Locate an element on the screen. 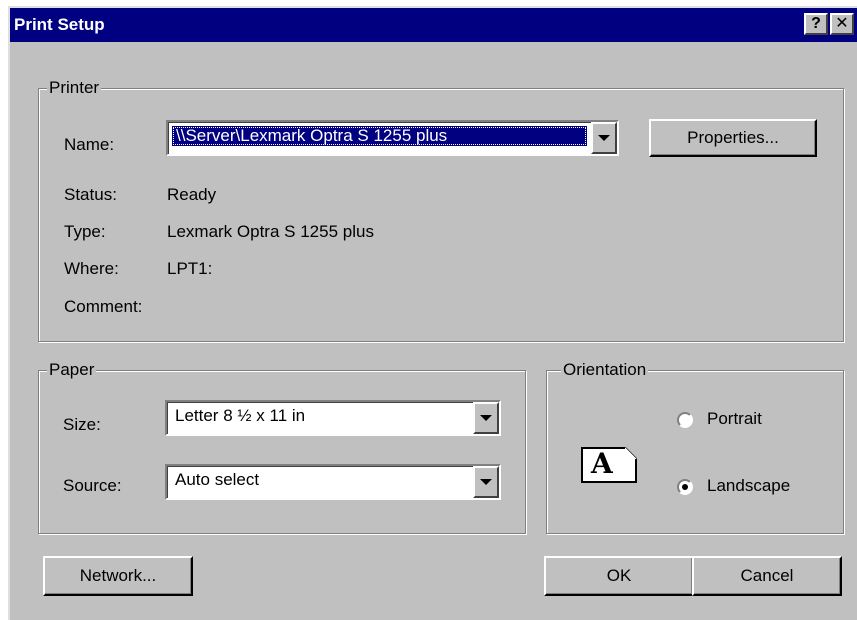  printer-legend: Printer is located at coordinates (74, 88).